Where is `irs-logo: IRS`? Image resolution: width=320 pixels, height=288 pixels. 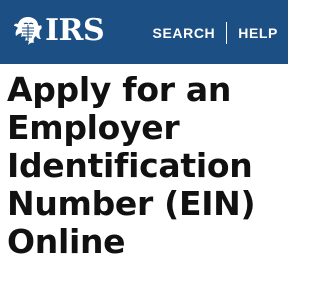 irs-logo: IRS is located at coordinates (59, 30).